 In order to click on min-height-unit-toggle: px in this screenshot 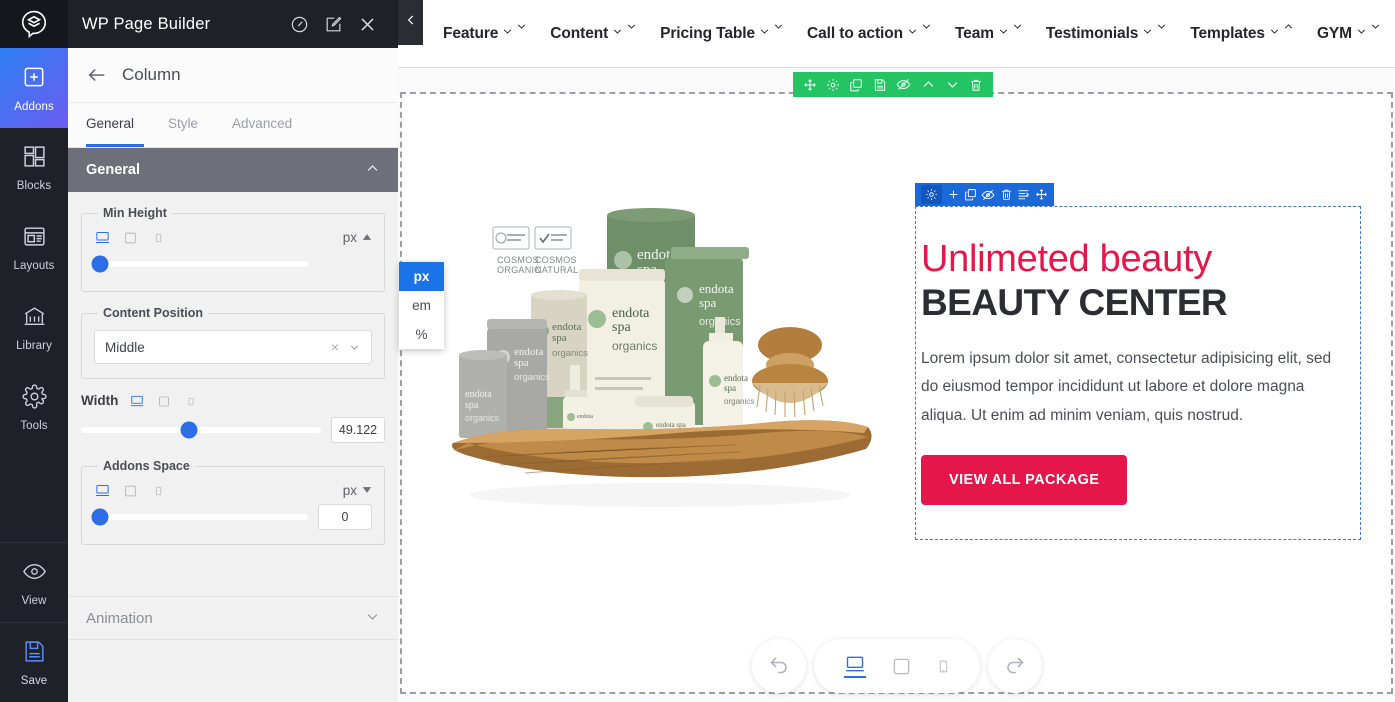, I will do `click(357, 237)`.